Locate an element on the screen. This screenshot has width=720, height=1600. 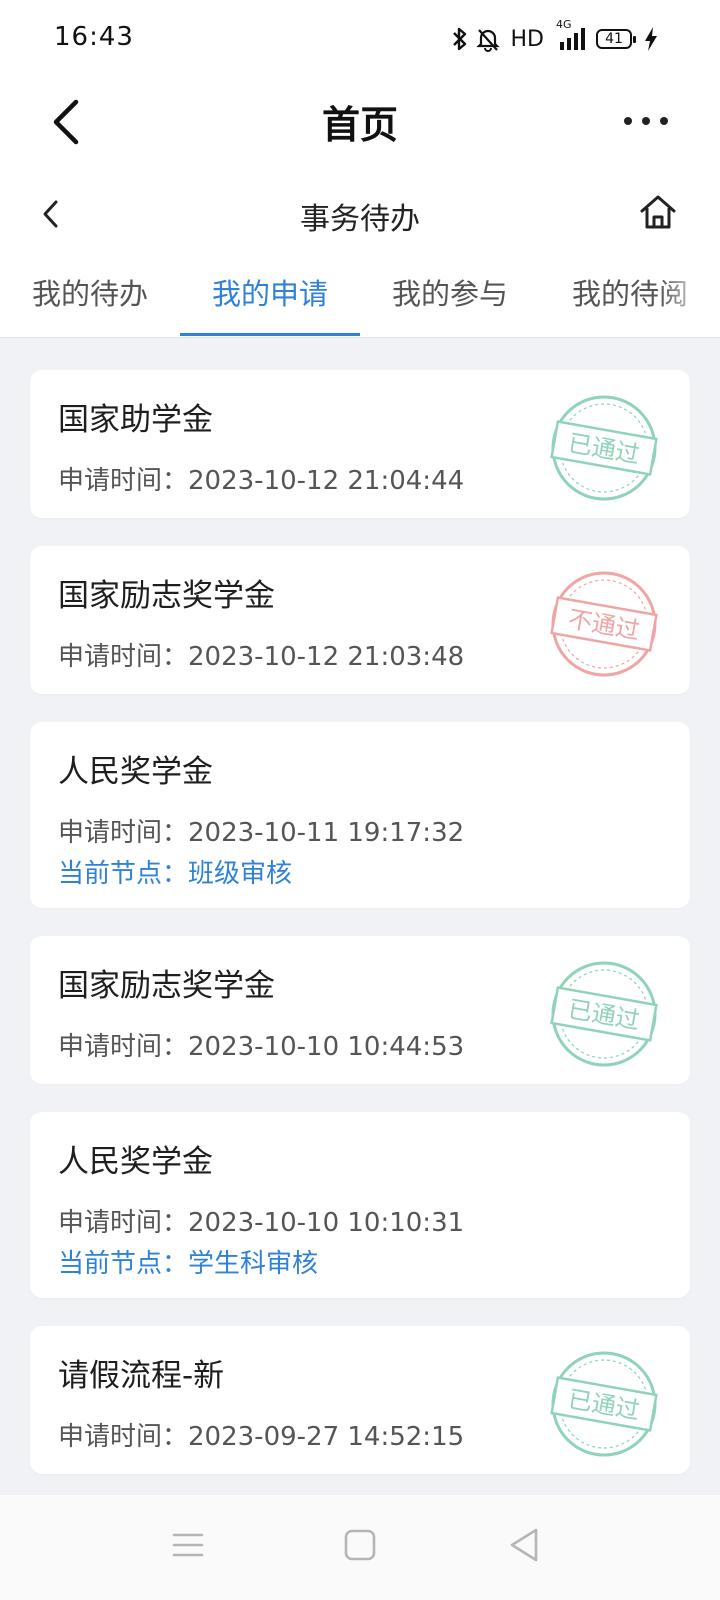
hd-indicator: HD is located at coordinates (527, 39).